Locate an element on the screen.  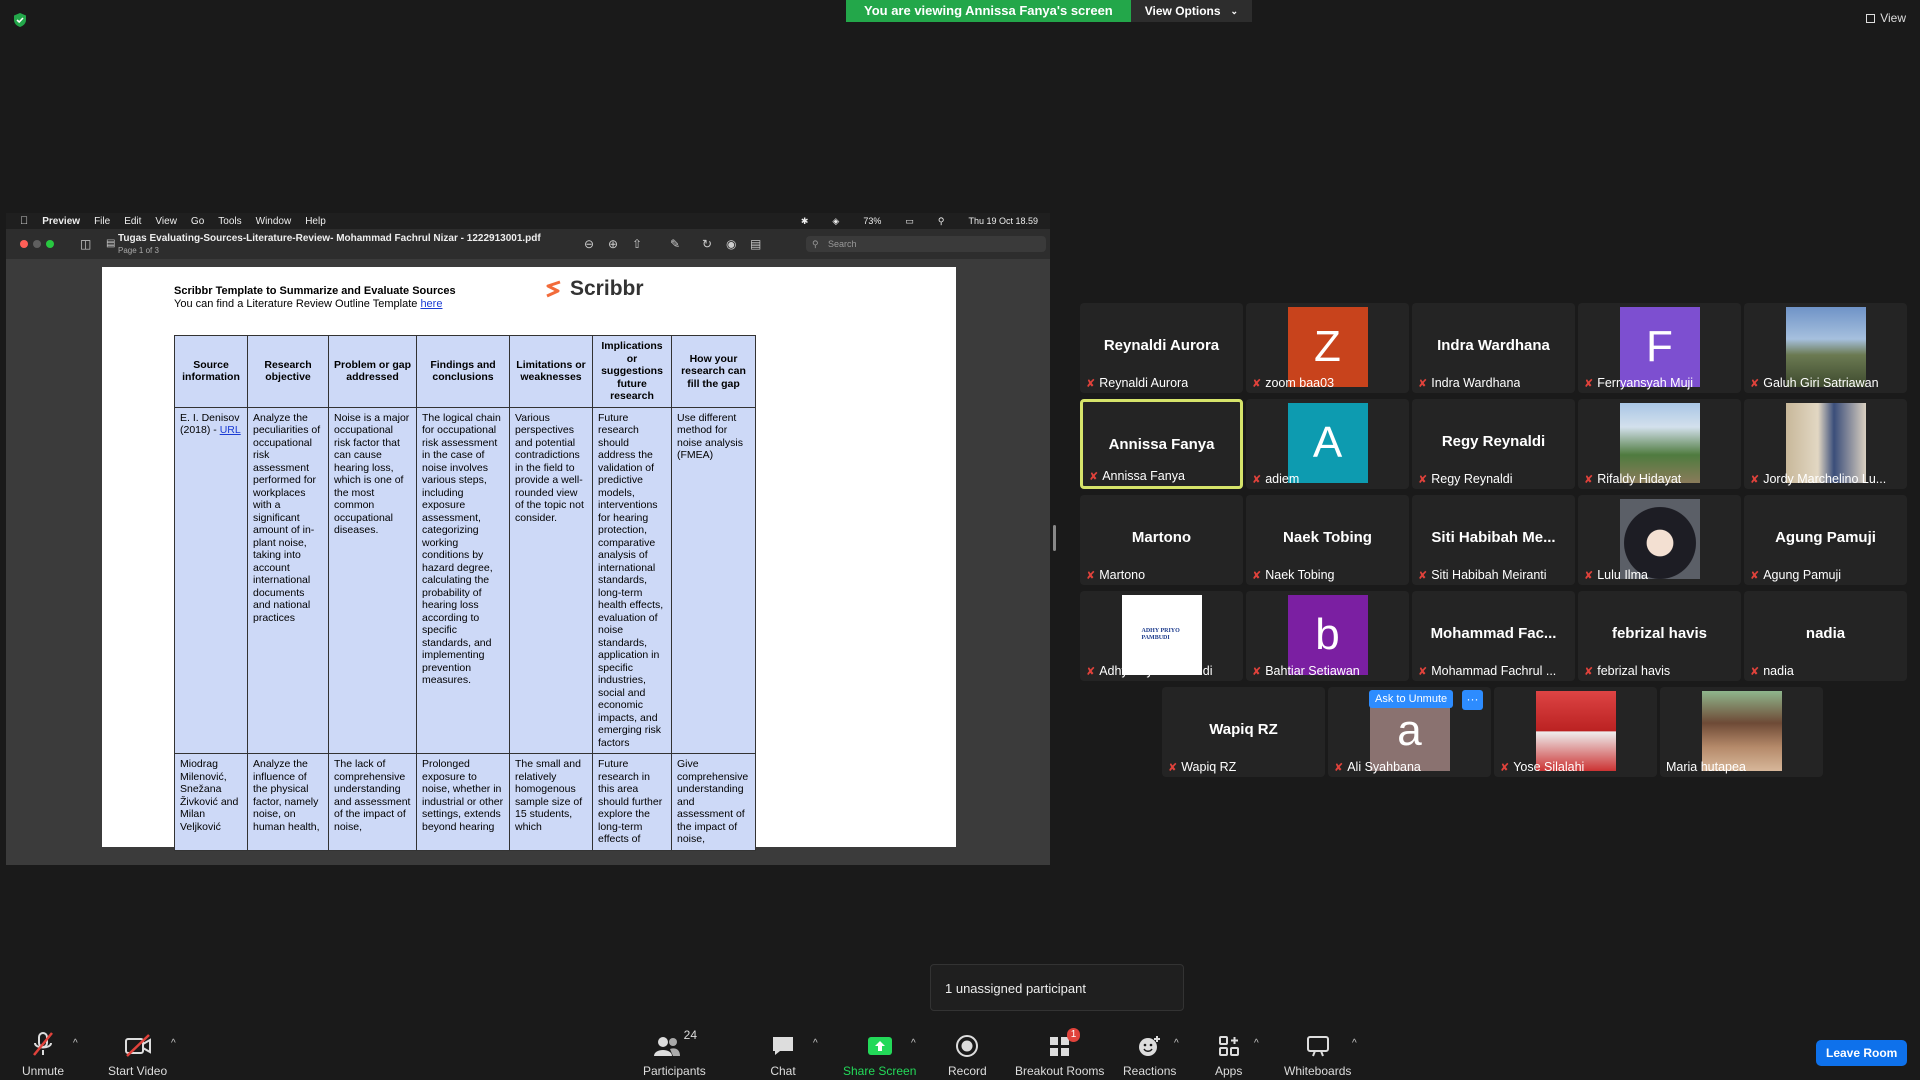
zoom-out-icon: ⊖ is located at coordinates (589, 244).